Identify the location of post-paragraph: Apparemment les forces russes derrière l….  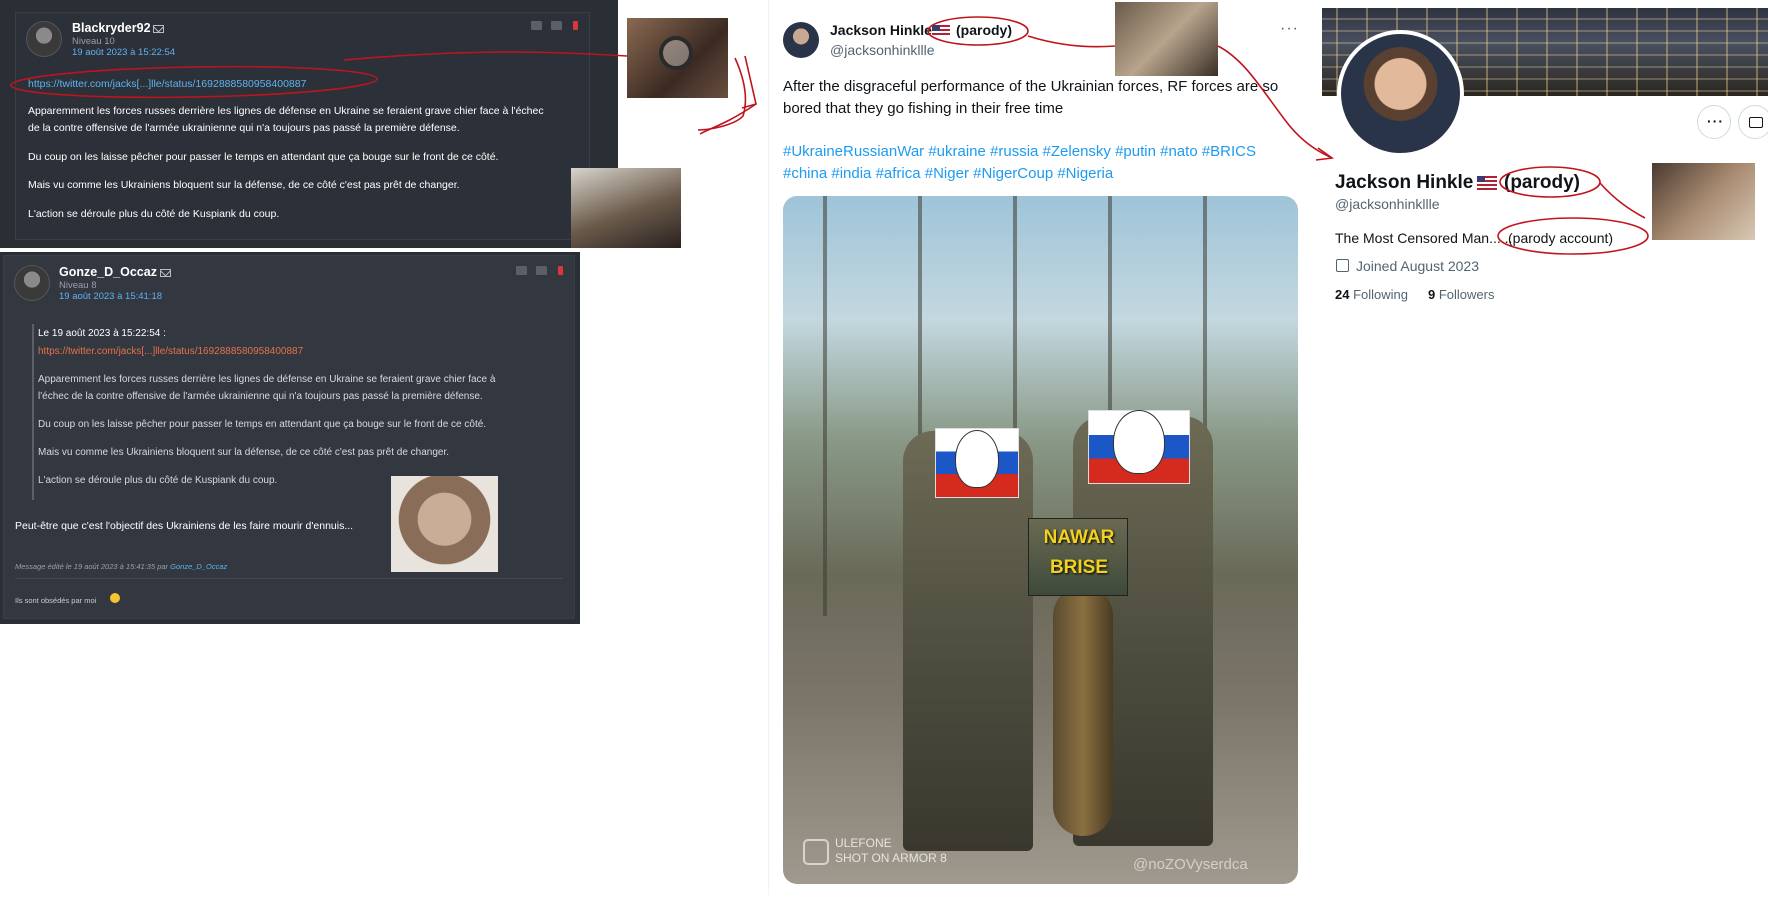
(286, 119).